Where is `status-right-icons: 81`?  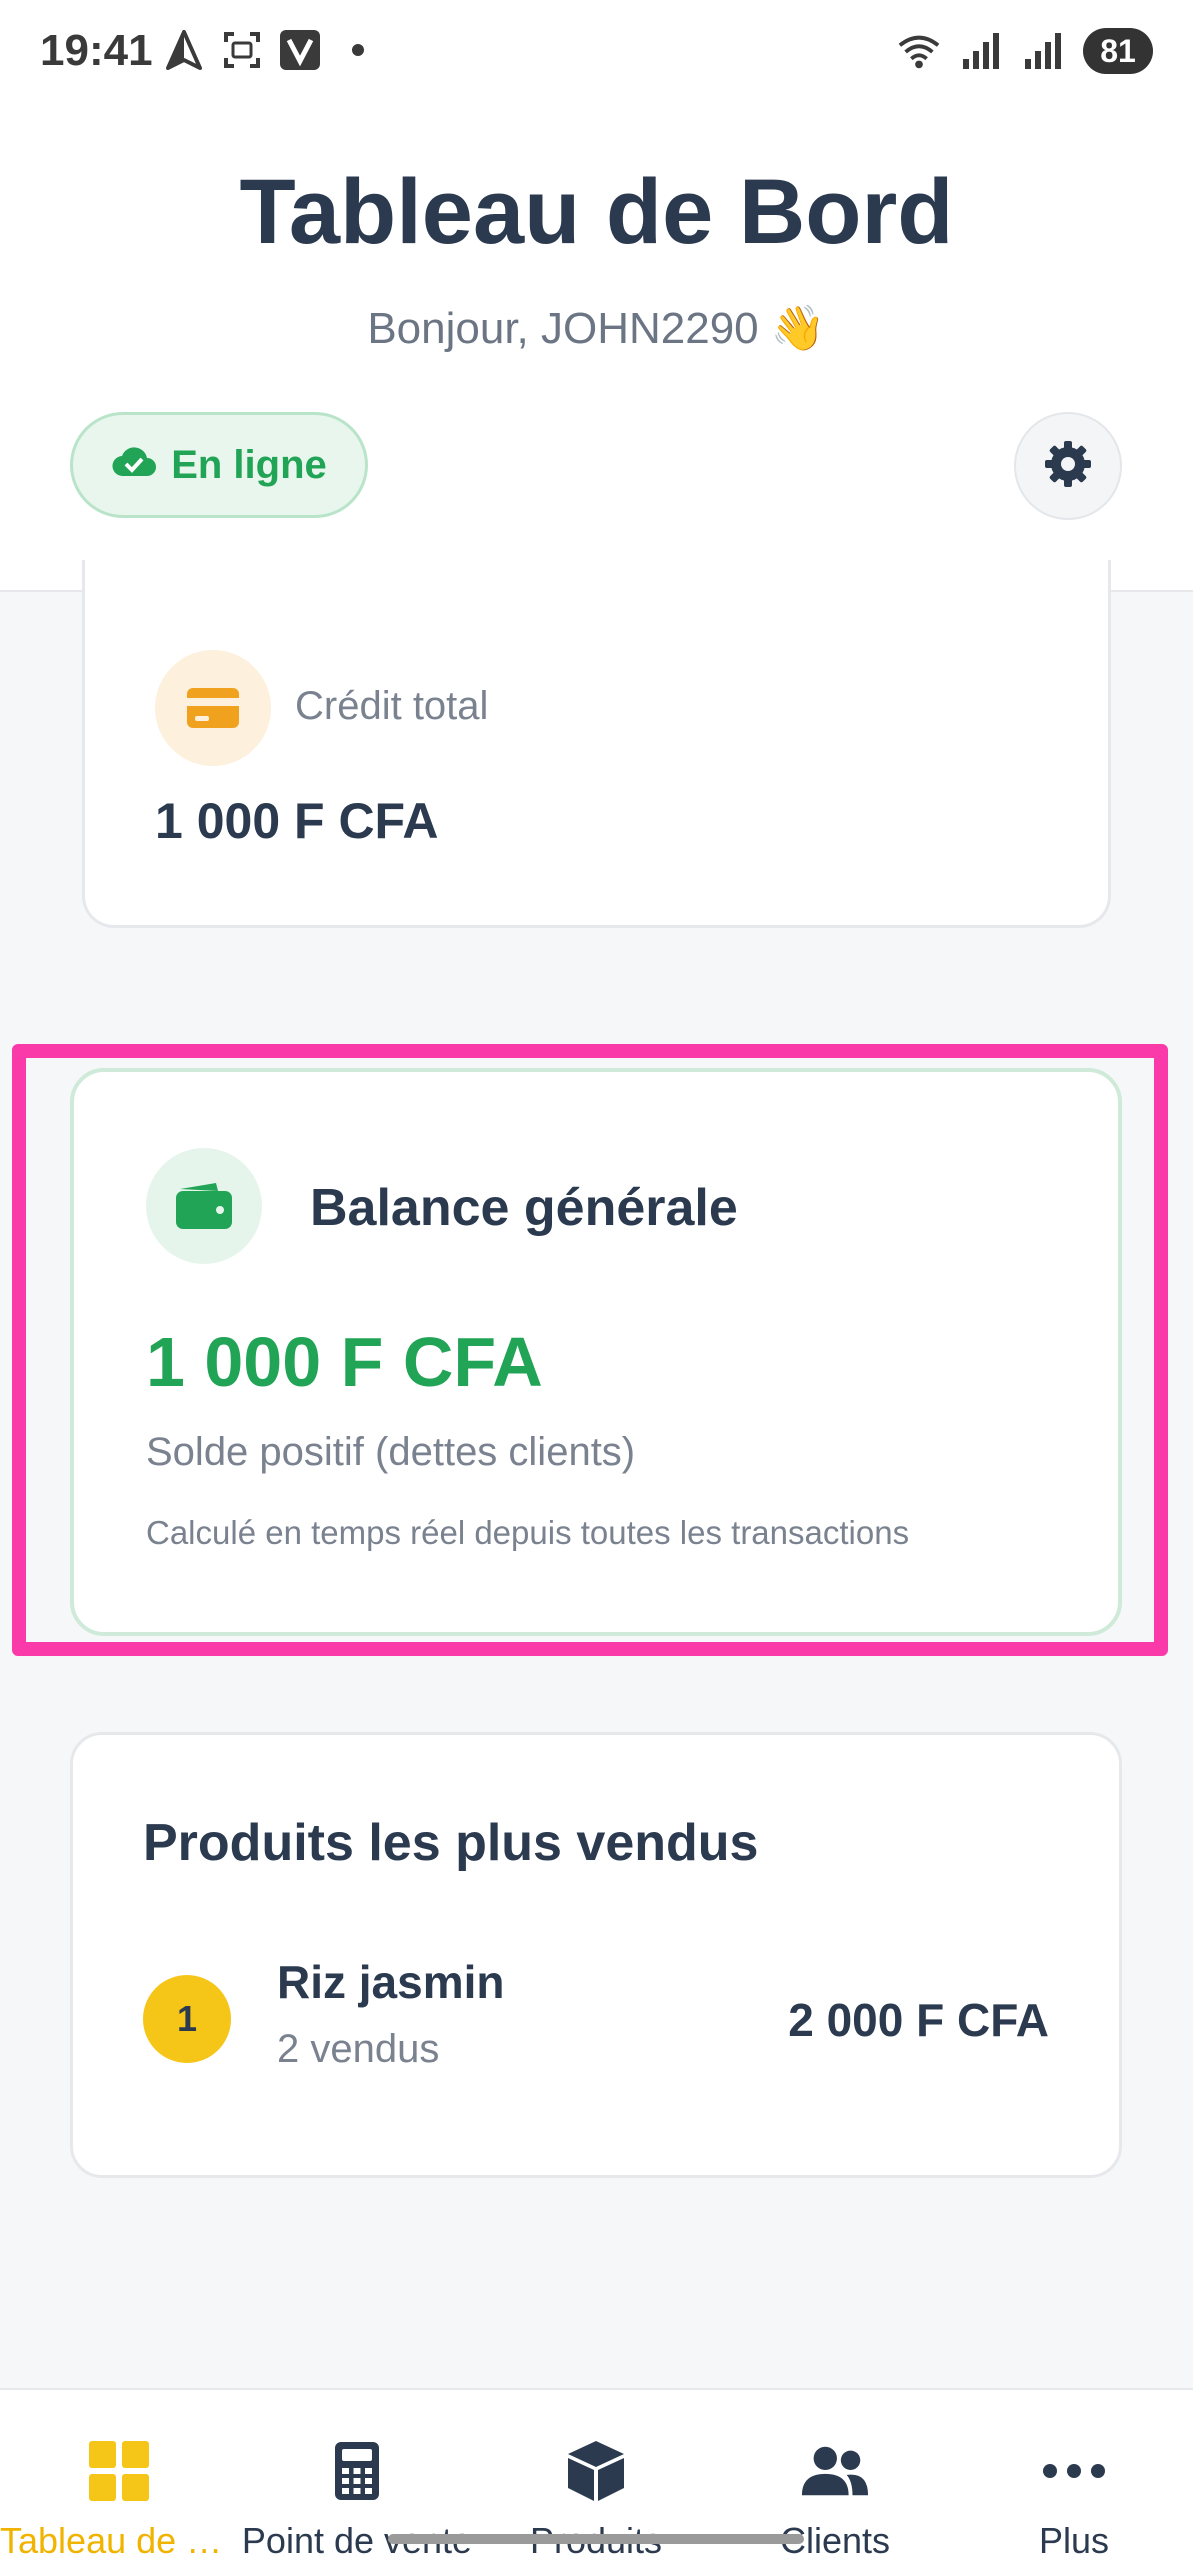
status-right-icons: 81 is located at coordinates (1025, 51).